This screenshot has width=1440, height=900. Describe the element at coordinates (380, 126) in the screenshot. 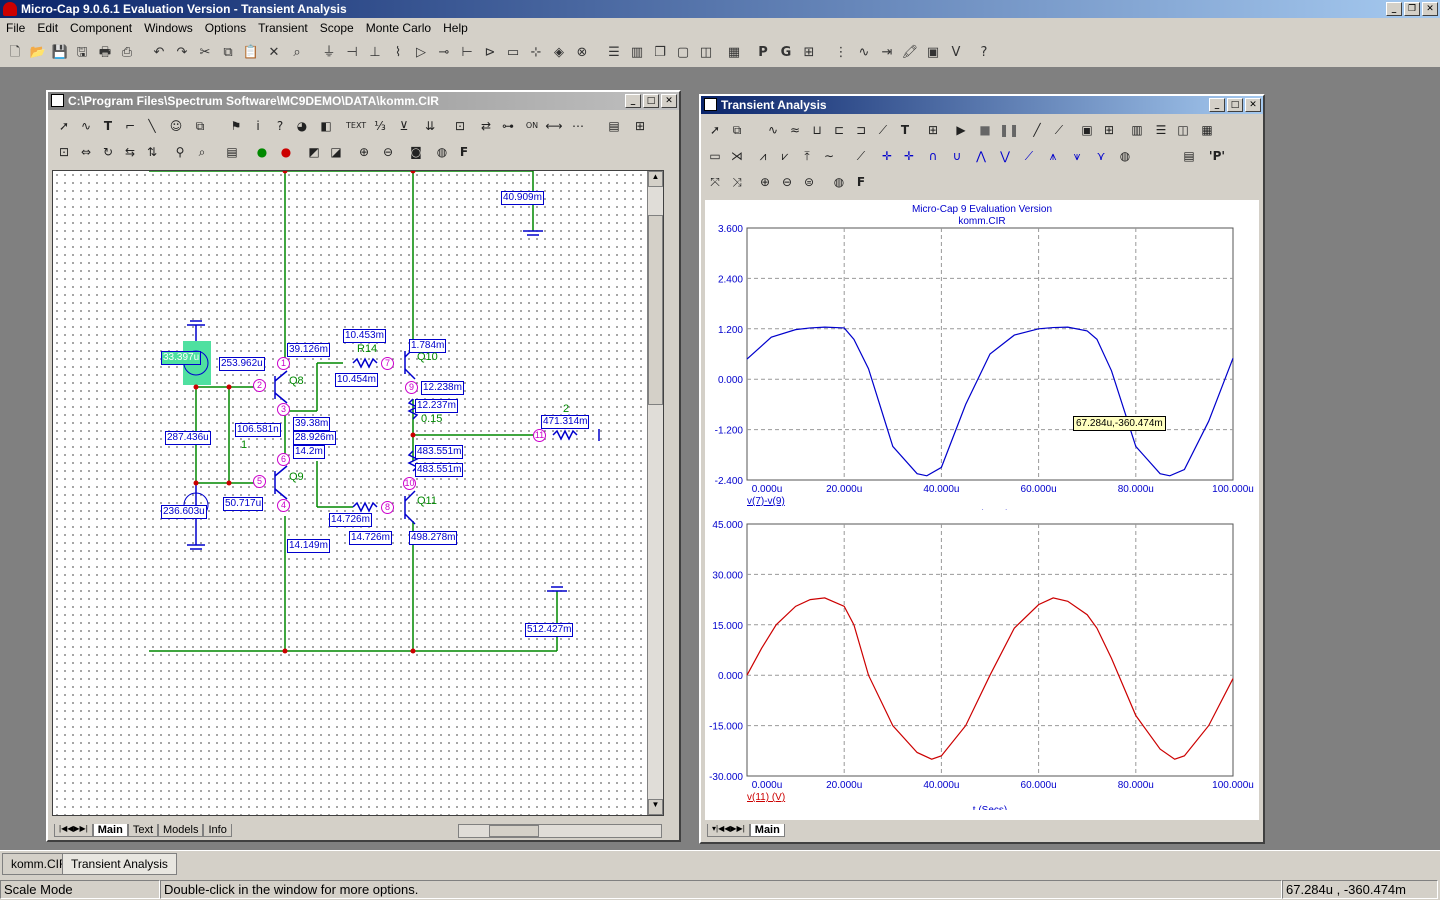

I see `node-number-icon: ⅓` at that location.